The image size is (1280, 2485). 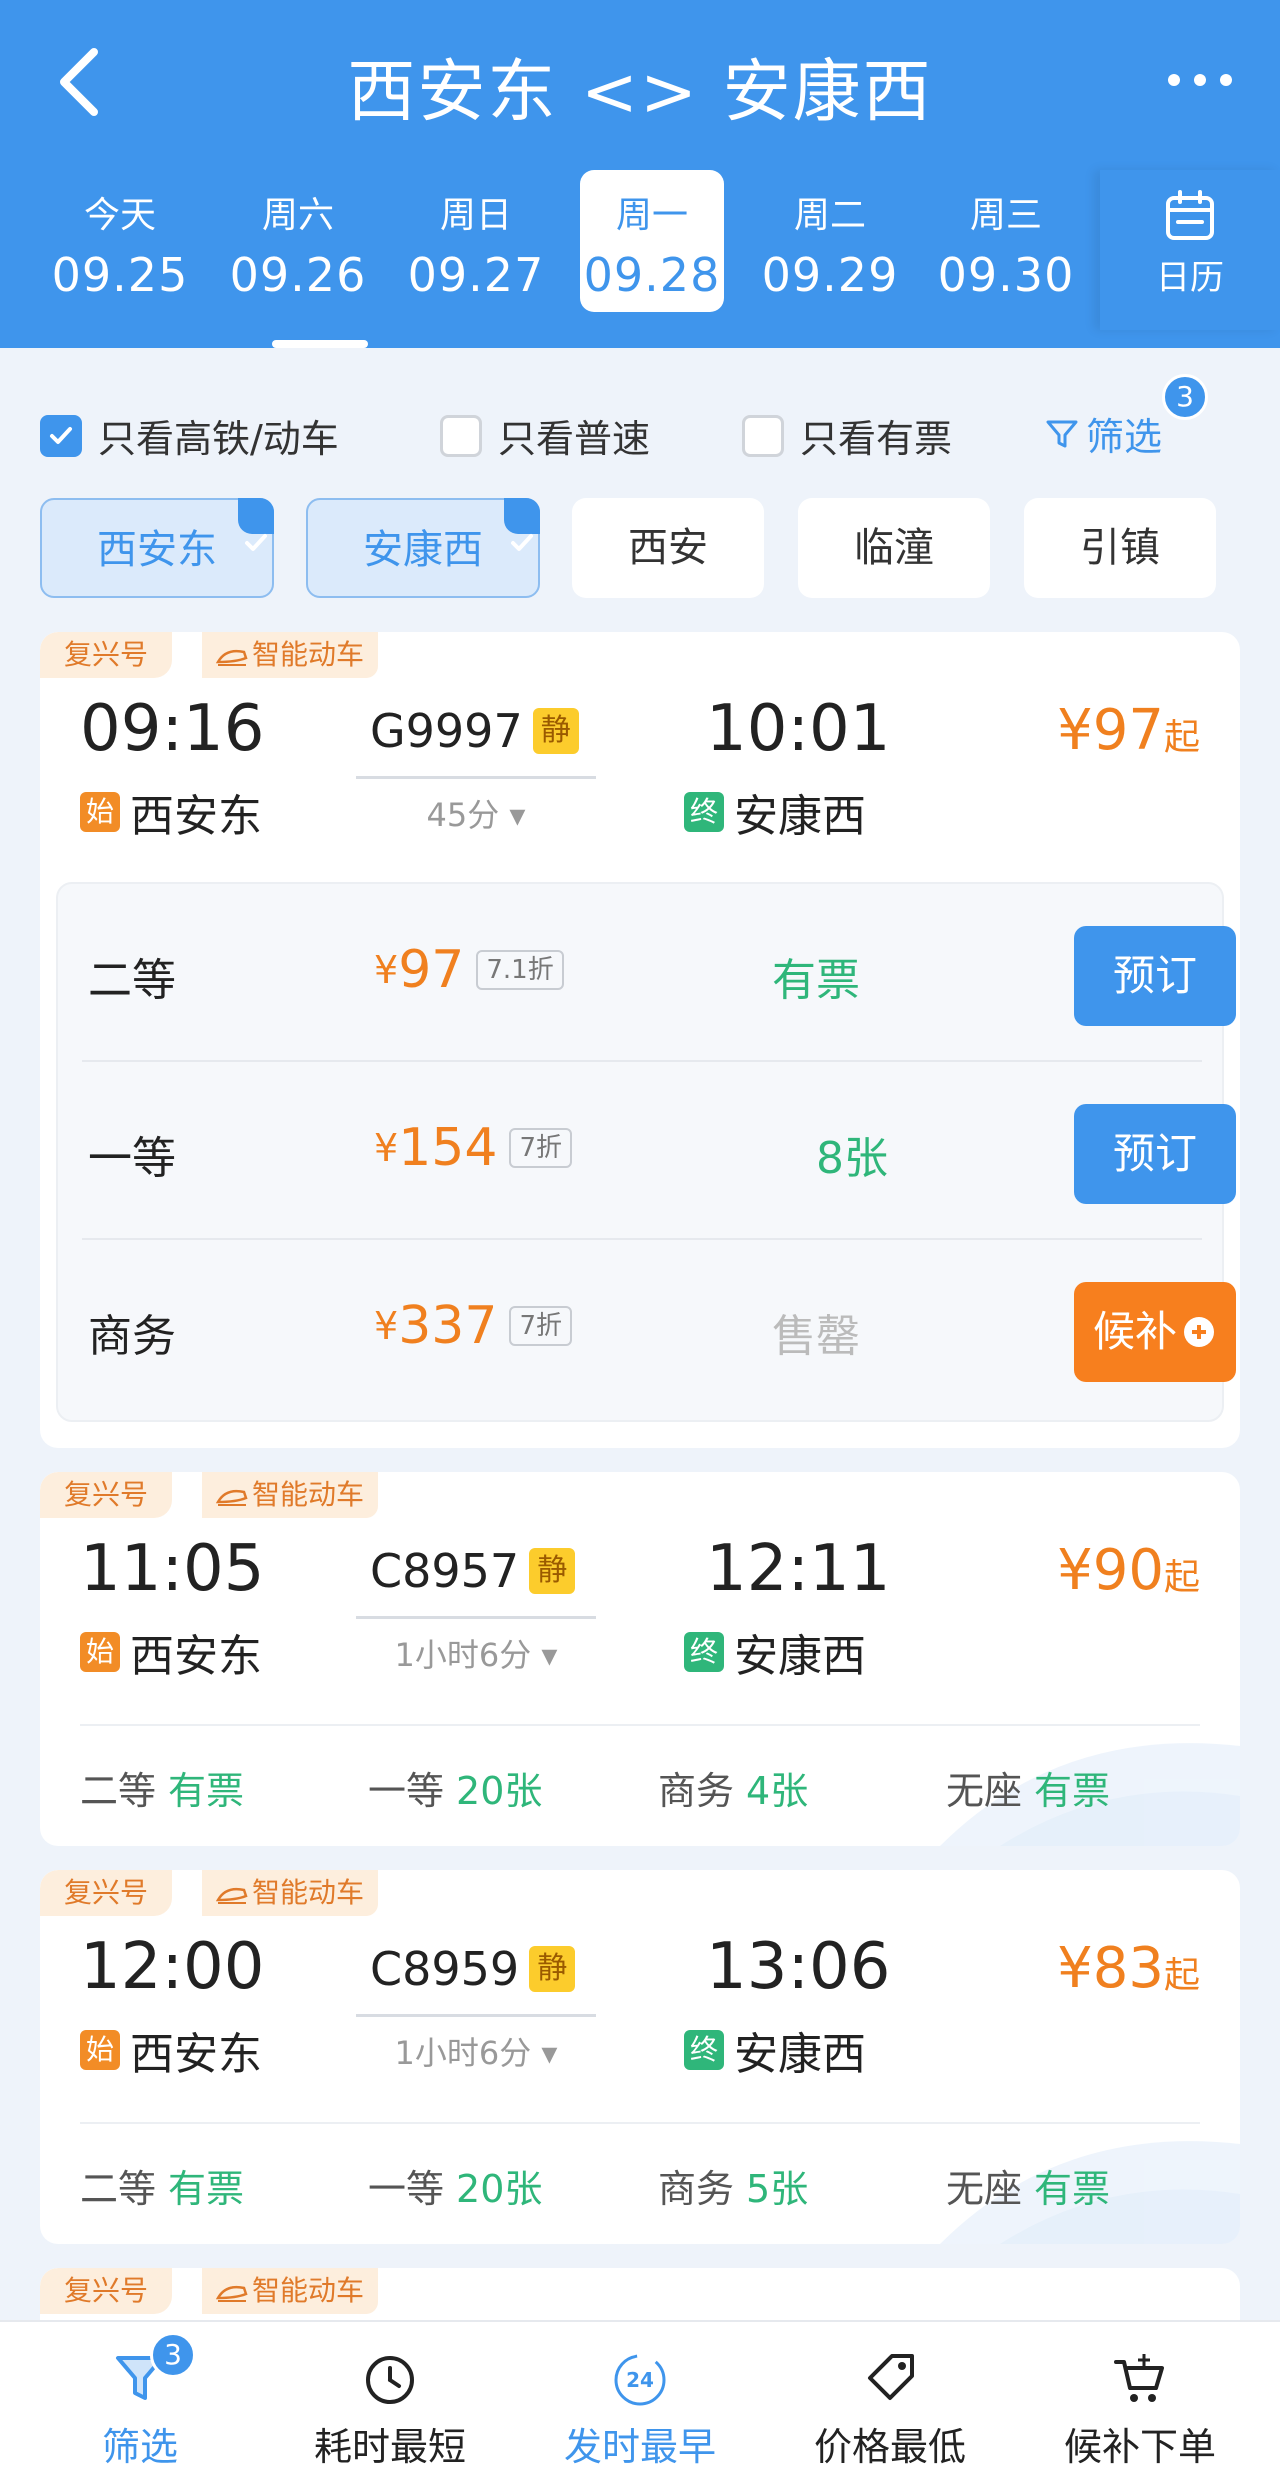 What do you see at coordinates (647, 1329) in the screenshot?
I see `seat-row-business-class: 商务 ¥337 7折 售罄 候补` at bounding box center [647, 1329].